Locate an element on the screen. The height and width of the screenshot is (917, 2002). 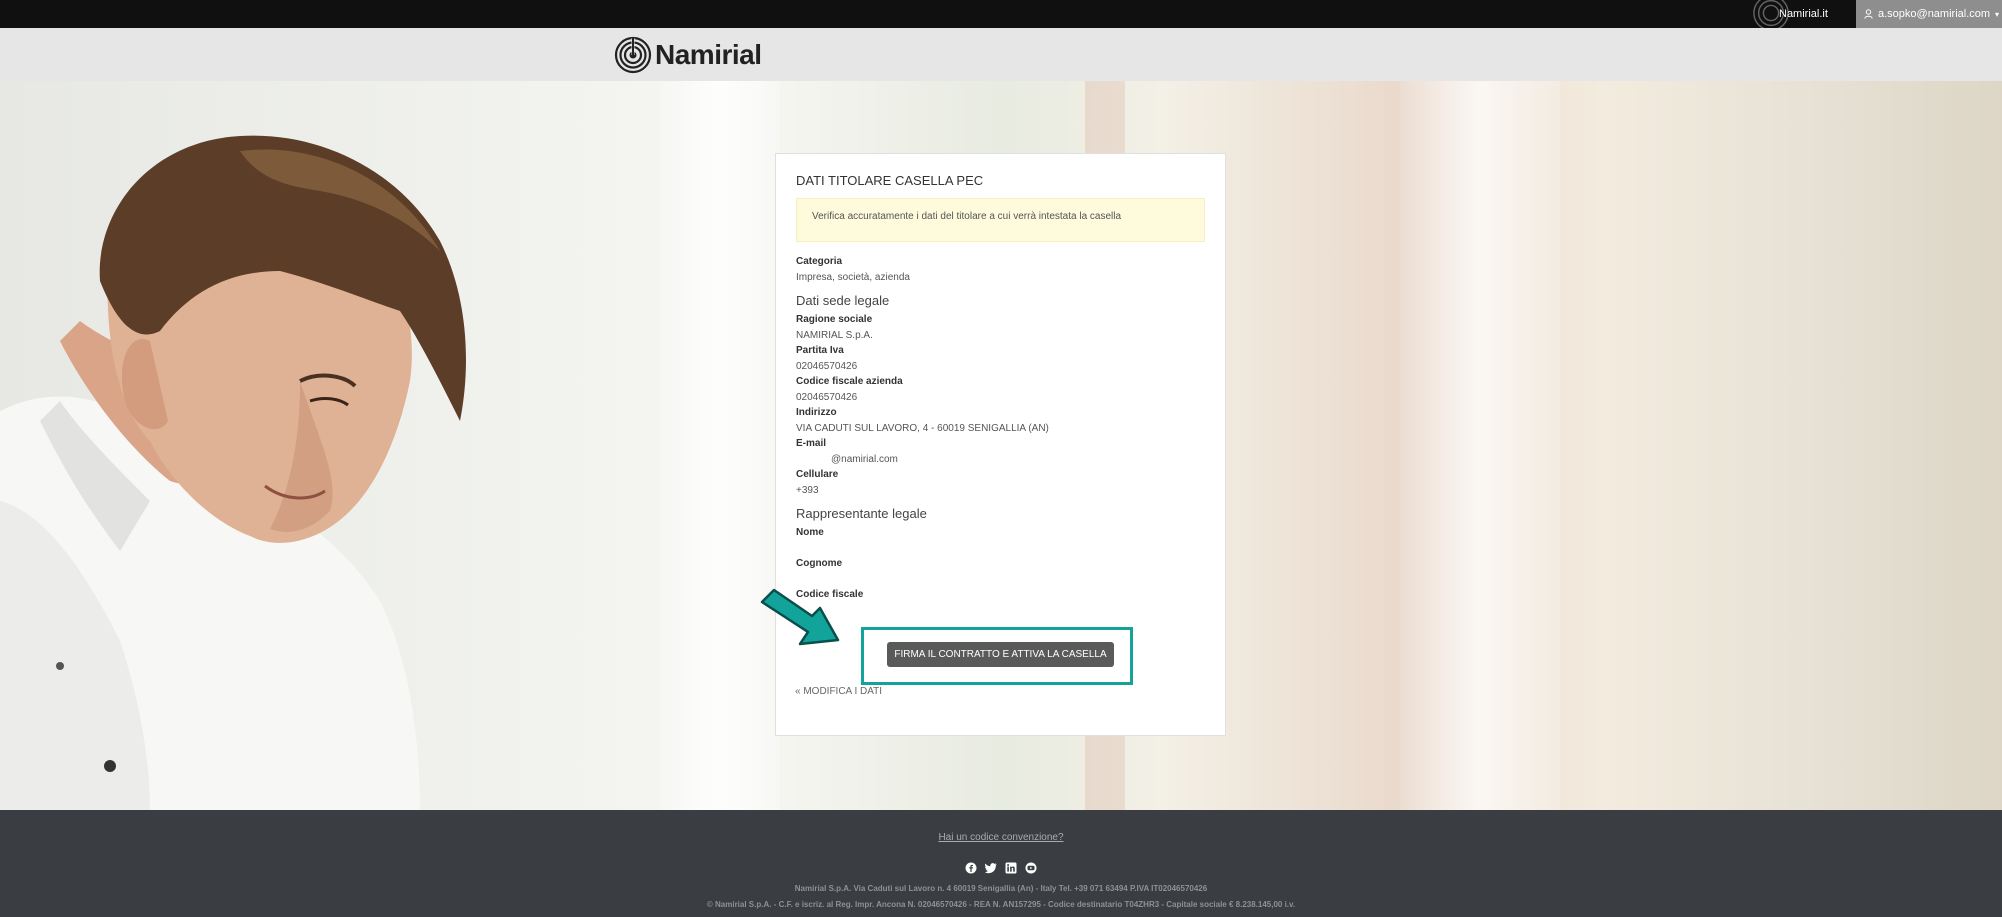
logo-bar is located at coordinates (1001, 54).